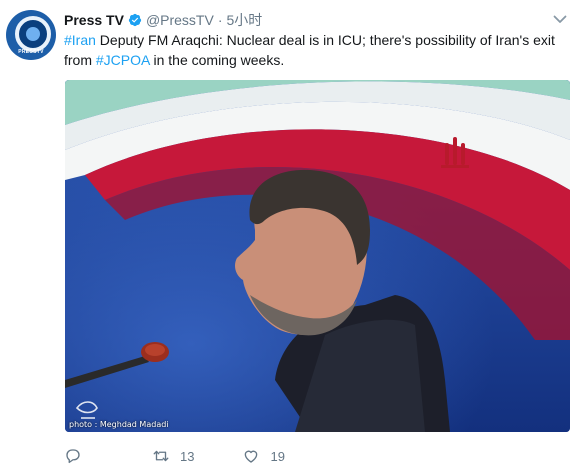  Describe the element at coordinates (277, 456) in the screenshot. I see `like-count: 19` at that location.